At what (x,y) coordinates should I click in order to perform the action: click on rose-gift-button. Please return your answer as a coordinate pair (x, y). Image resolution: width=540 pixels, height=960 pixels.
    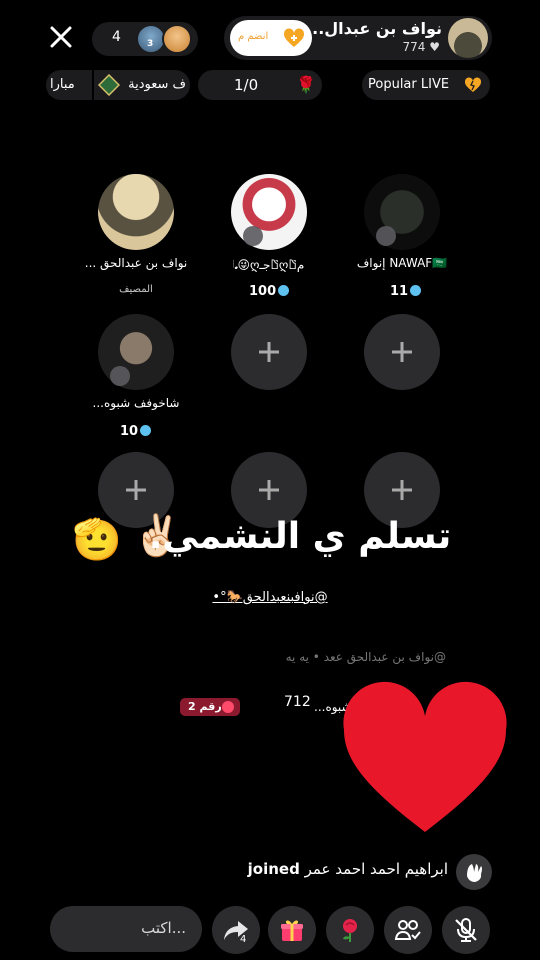
    Looking at the image, I should click on (350, 930).